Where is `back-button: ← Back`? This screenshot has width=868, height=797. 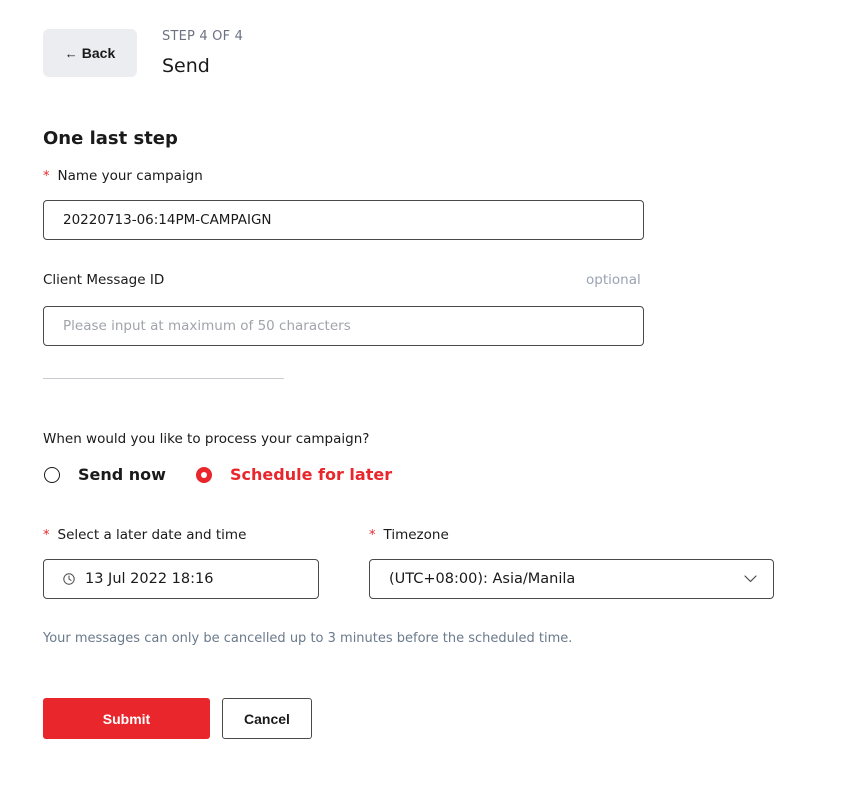 back-button: ← Back is located at coordinates (90, 53).